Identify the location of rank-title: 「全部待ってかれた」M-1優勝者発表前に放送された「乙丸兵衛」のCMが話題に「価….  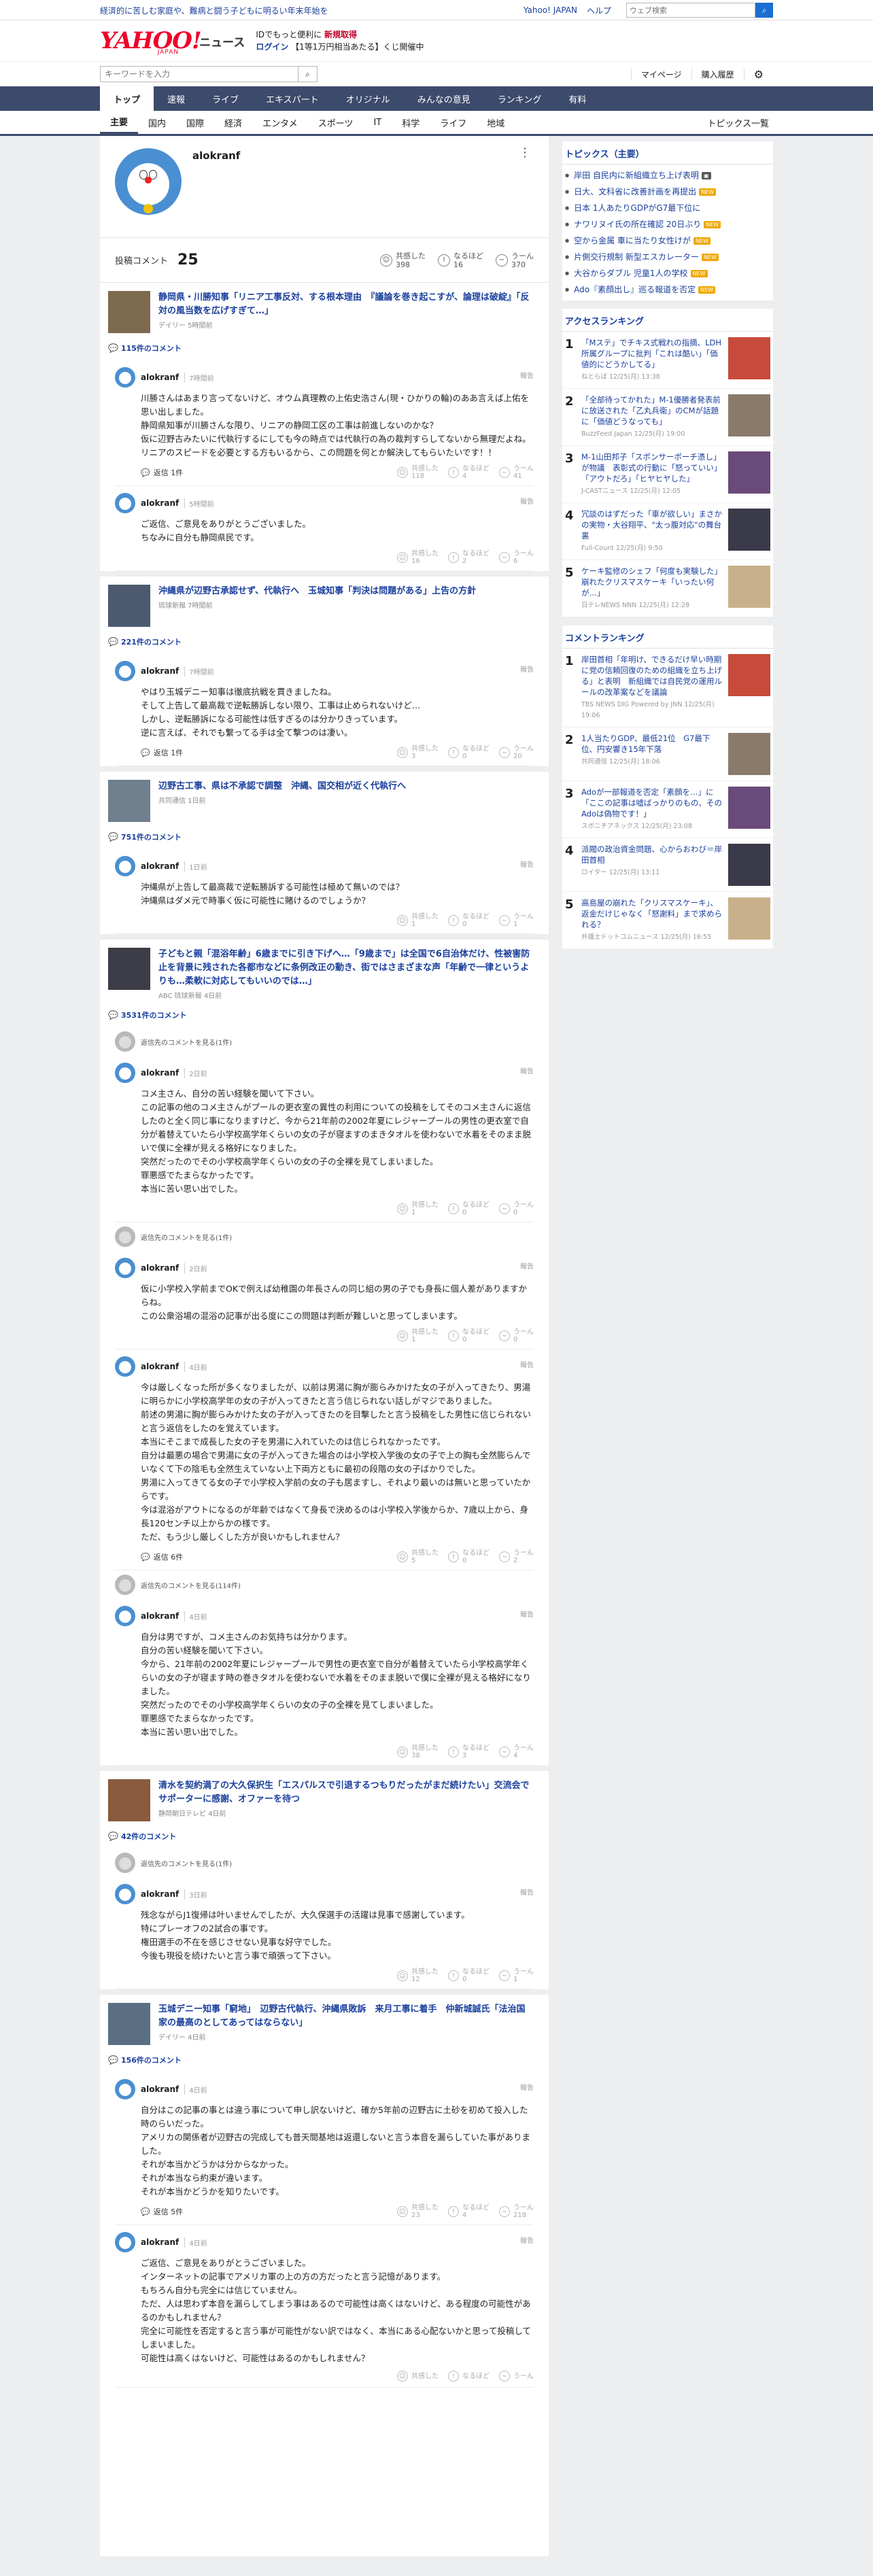
(652, 410).